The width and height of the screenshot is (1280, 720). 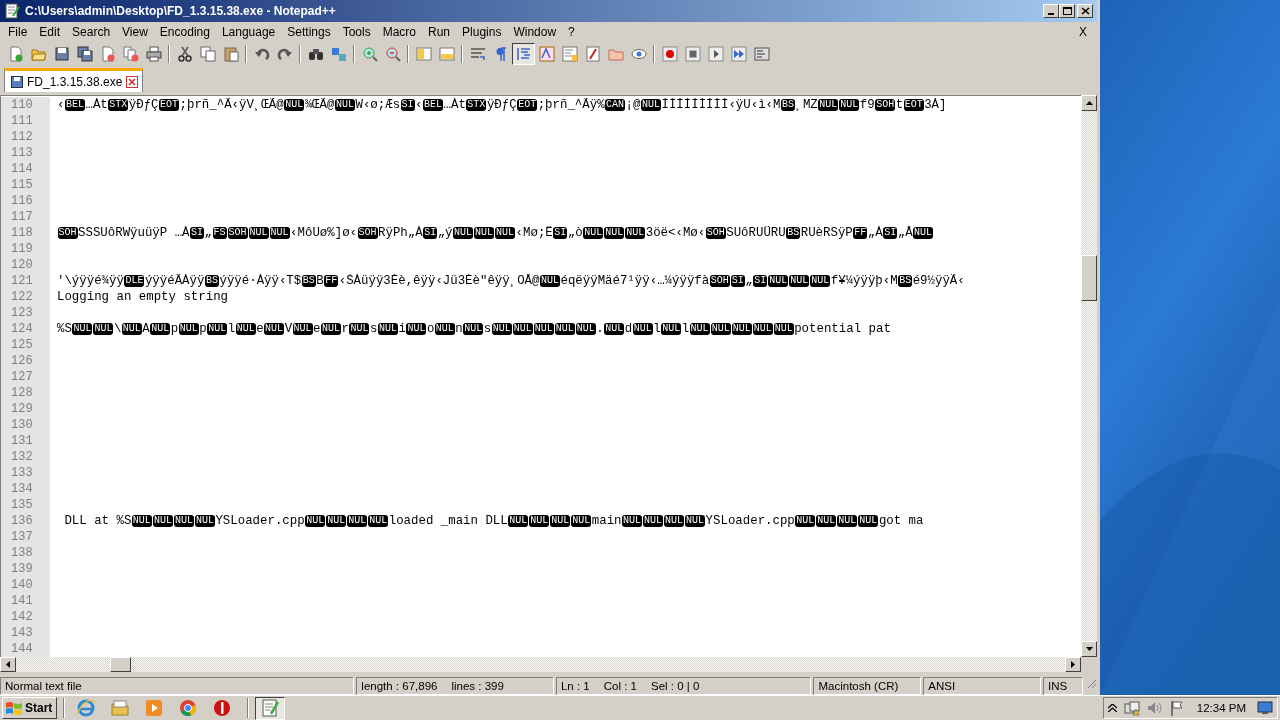 I want to click on tab-label: FD_1.3.15.38.exe, so click(x=75, y=81).